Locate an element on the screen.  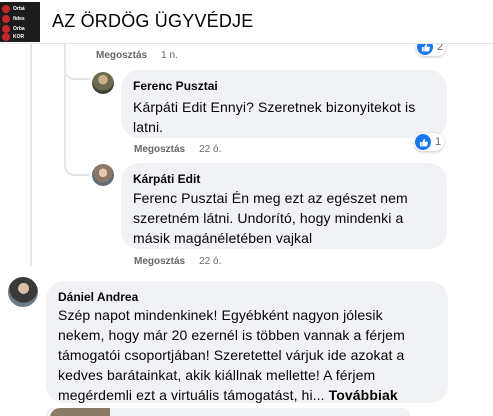
thumbnail-text: KOR is located at coordinates (19, 37).